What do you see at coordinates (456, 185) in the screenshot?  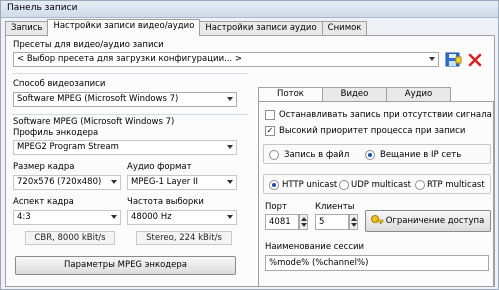 I see `rtp-multicast-label: RTP multicast` at bounding box center [456, 185].